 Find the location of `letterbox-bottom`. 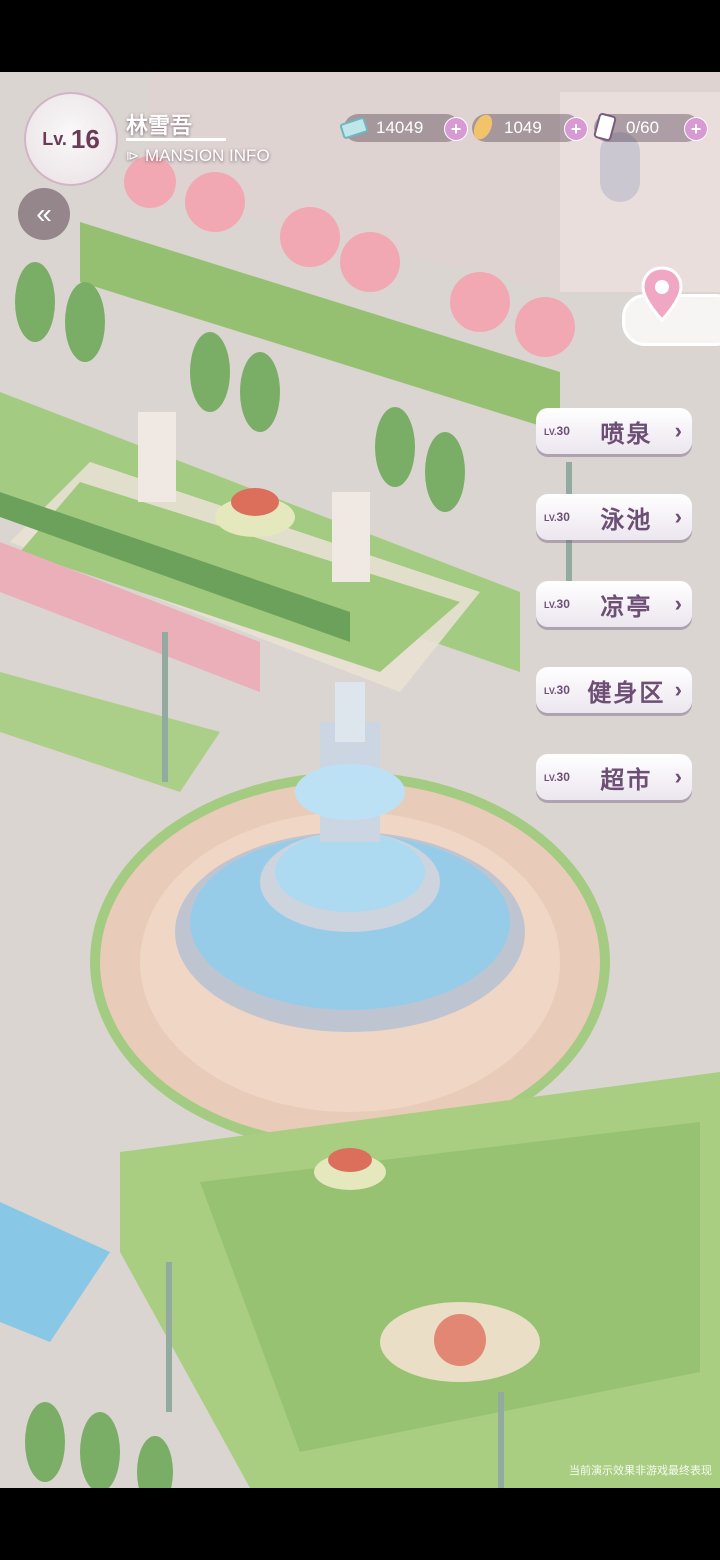

letterbox-bottom is located at coordinates (360, 1524).